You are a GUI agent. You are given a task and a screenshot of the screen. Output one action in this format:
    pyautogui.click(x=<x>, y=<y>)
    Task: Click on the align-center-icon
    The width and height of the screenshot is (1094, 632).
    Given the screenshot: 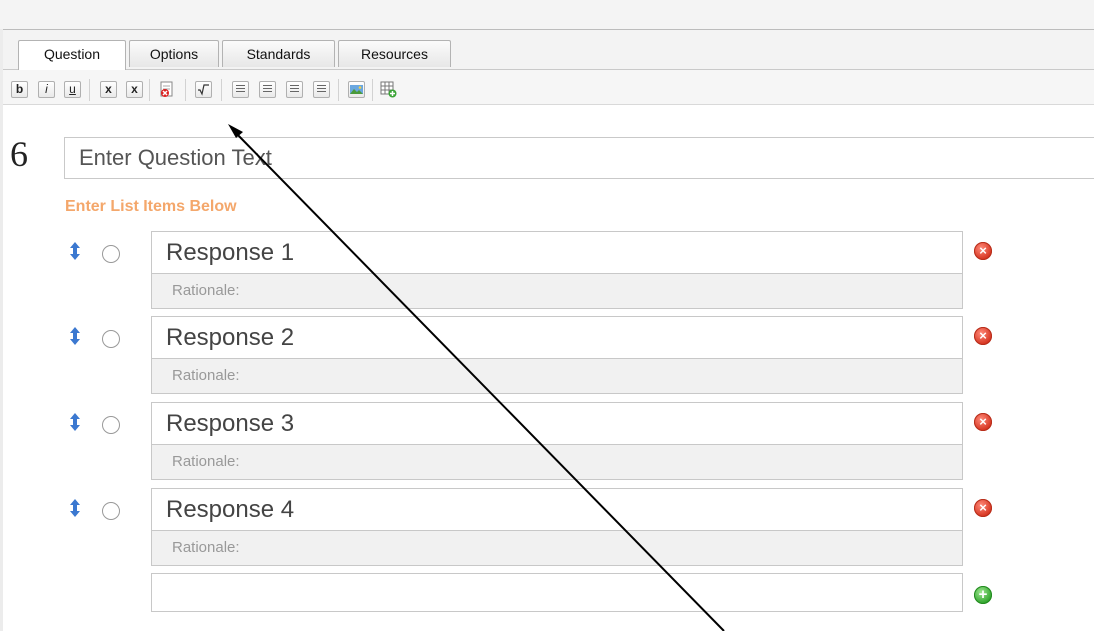 What is the action you would take?
    pyautogui.click(x=267, y=89)
    